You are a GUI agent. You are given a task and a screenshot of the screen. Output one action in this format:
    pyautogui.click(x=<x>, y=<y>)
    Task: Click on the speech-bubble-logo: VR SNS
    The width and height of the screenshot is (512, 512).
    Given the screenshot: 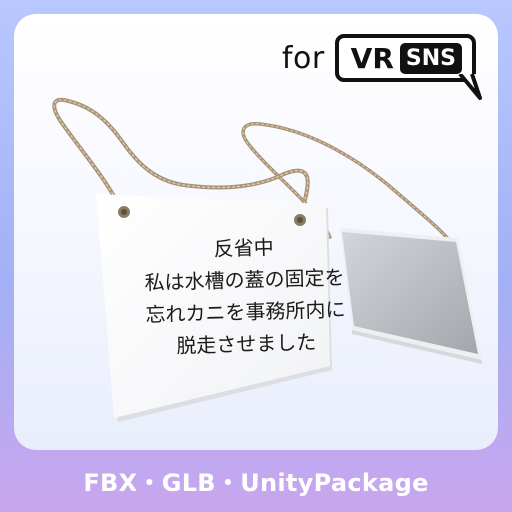 What is the action you would take?
    pyautogui.click(x=408, y=67)
    